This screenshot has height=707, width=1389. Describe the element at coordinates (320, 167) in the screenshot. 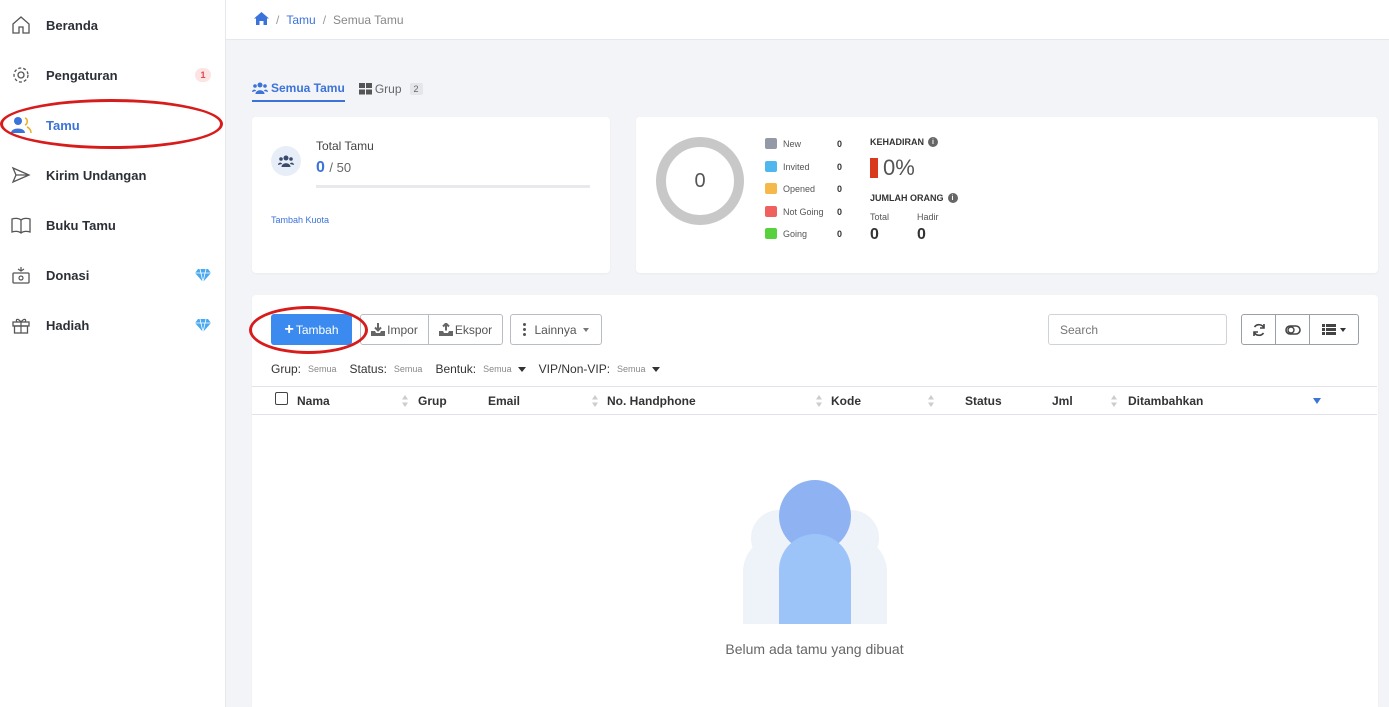

I see `quota-current: 0` at that location.